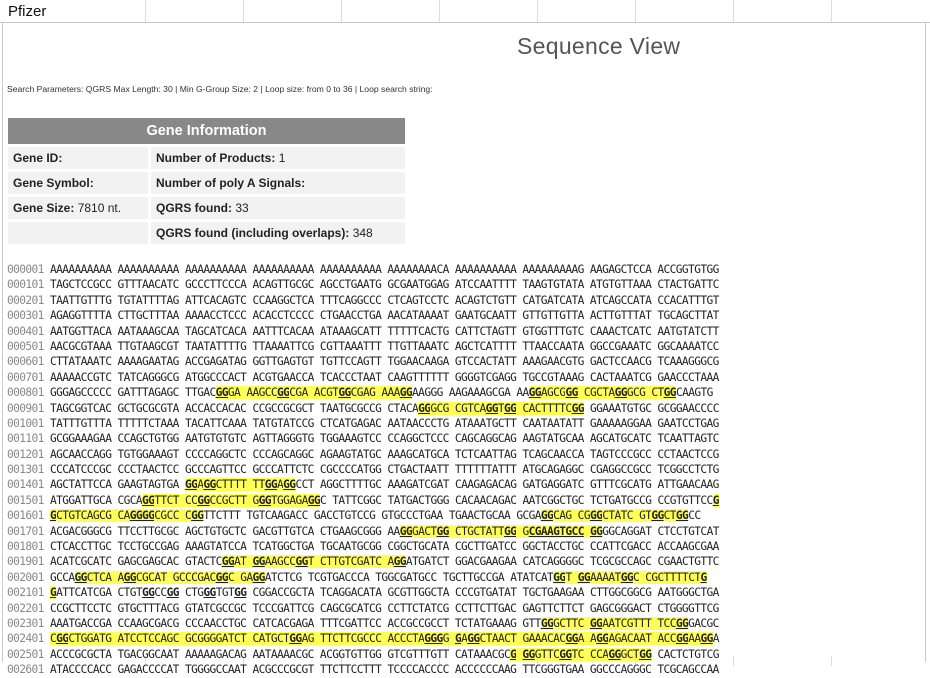  Describe the element at coordinates (25, 285) in the screenshot. I see `sequence-position: 000101` at that location.